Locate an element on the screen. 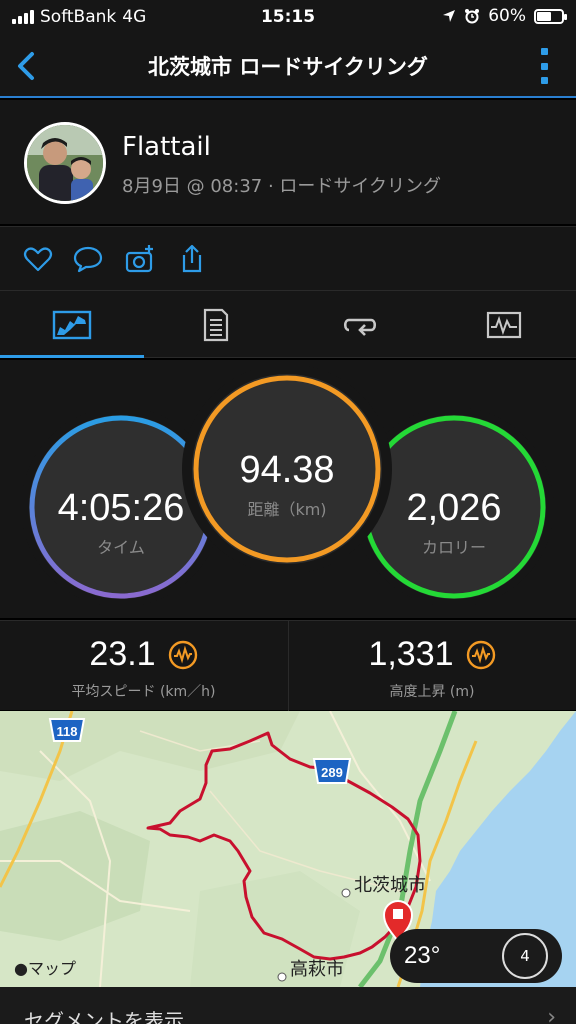  chevron-right-icon: › is located at coordinates (551, 1014).